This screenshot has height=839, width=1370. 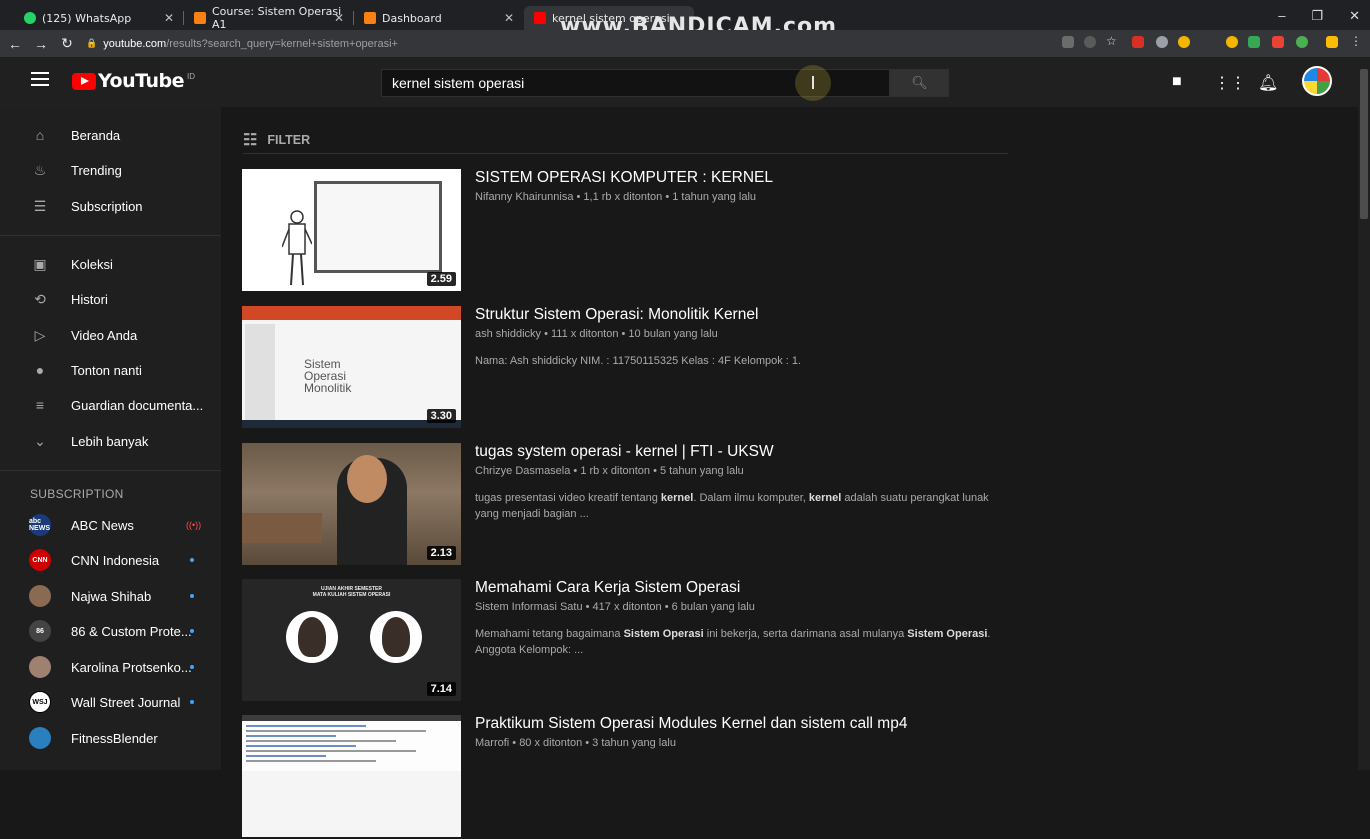 I want to click on sidebar-item-video-anda: ▷ Video Anda, so click(x=110, y=335).